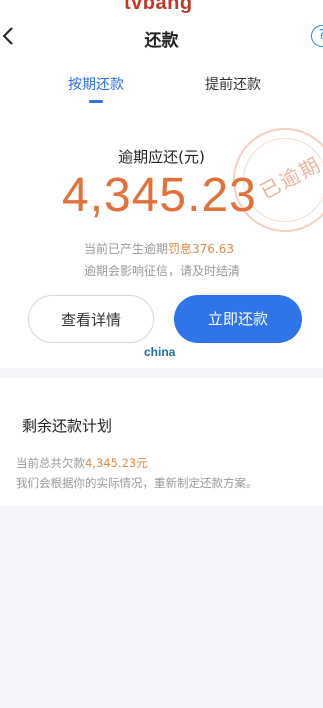 The image size is (323, 708). Describe the element at coordinates (67, 426) in the screenshot. I see `plan-title: 剩余还款计划` at that location.